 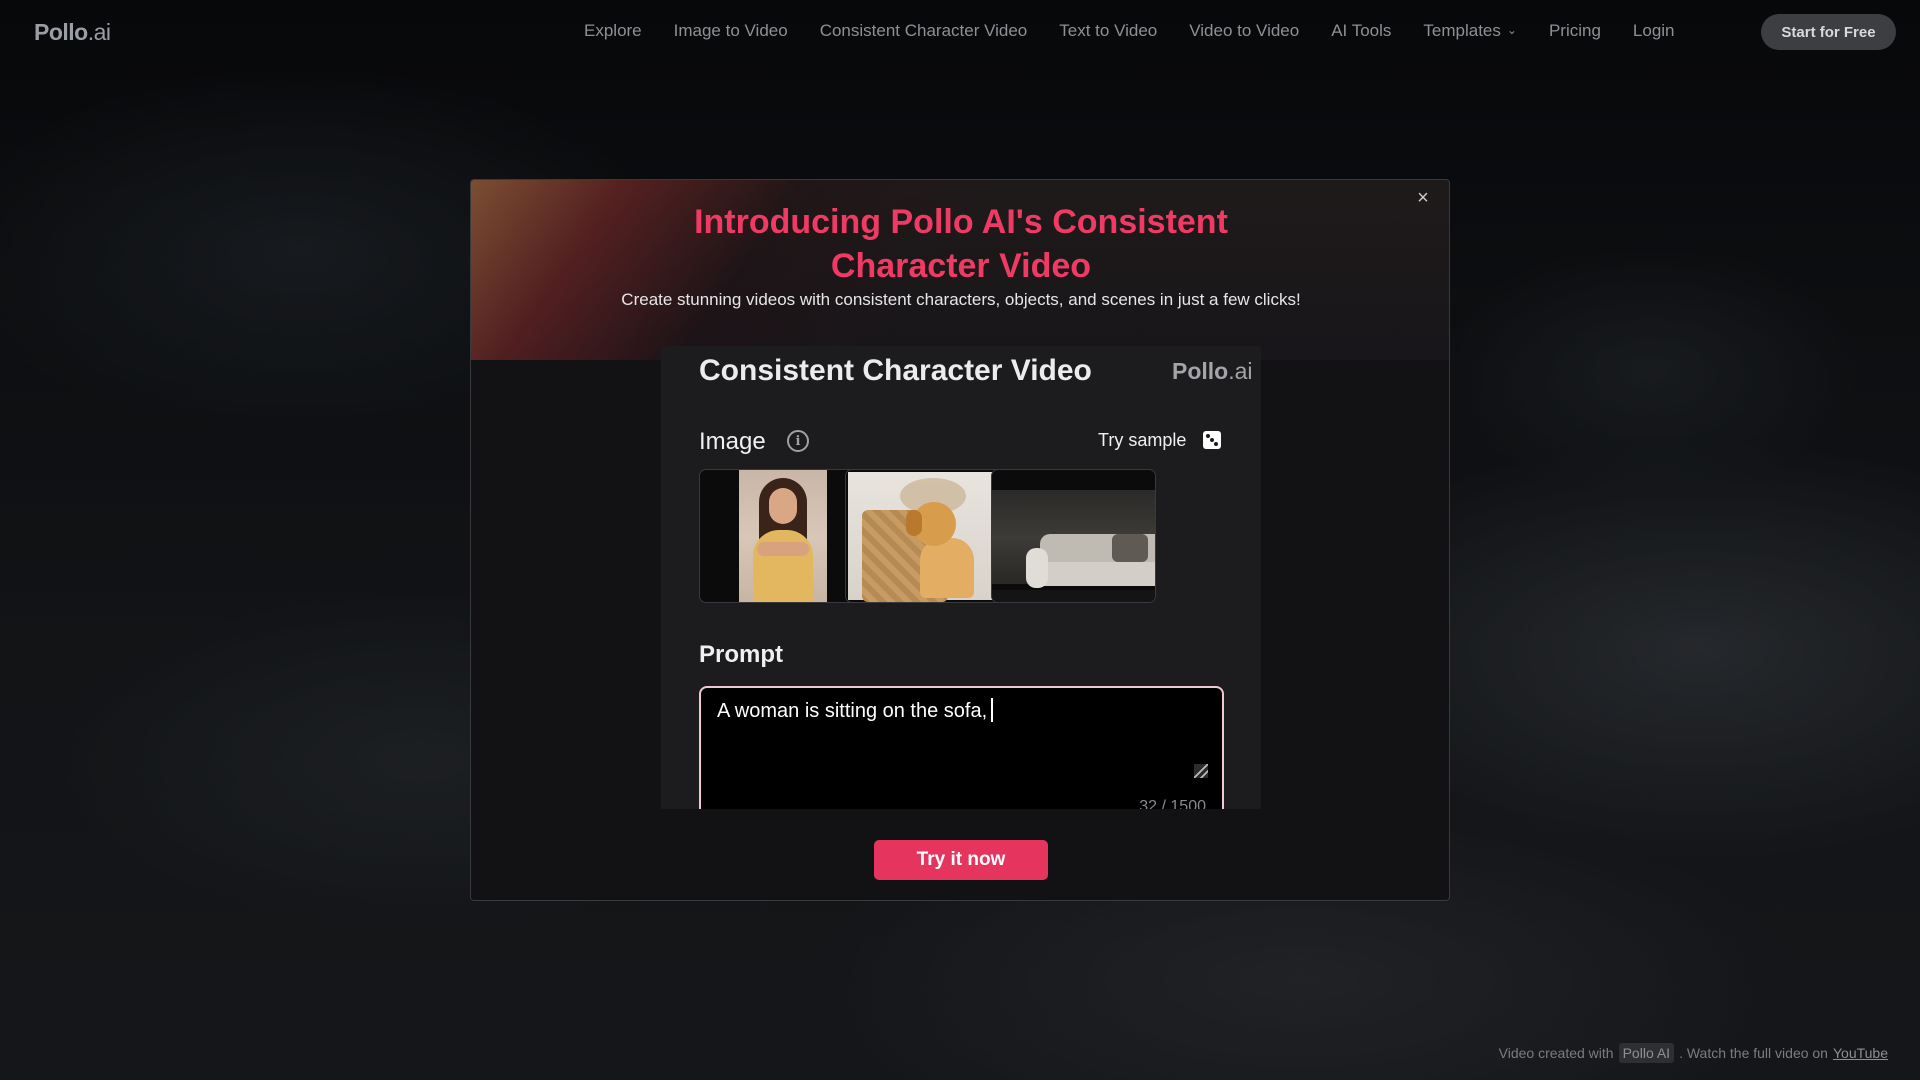 What do you see at coordinates (1073, 546) in the screenshot?
I see `sofa-photo` at bounding box center [1073, 546].